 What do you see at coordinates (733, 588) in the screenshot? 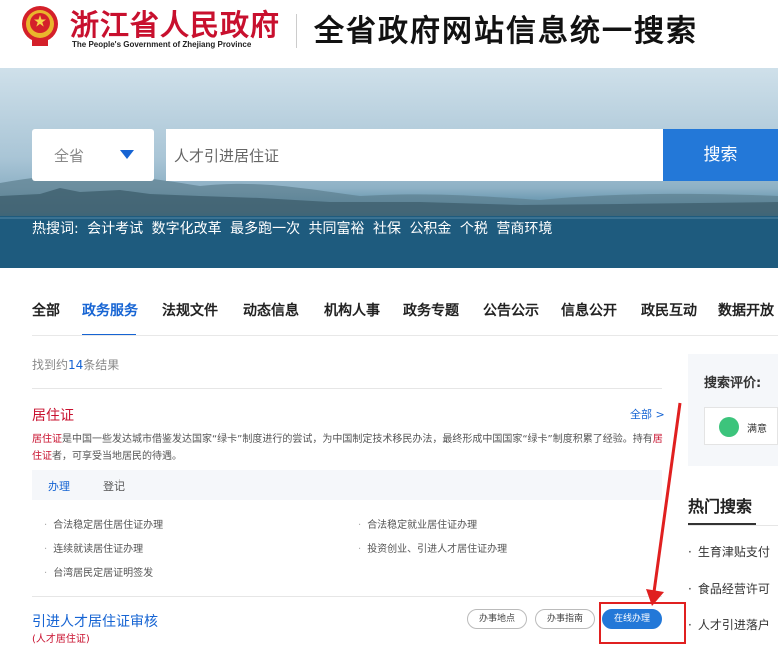
I see `hot-search-item: 食品经营许可` at bounding box center [733, 588].